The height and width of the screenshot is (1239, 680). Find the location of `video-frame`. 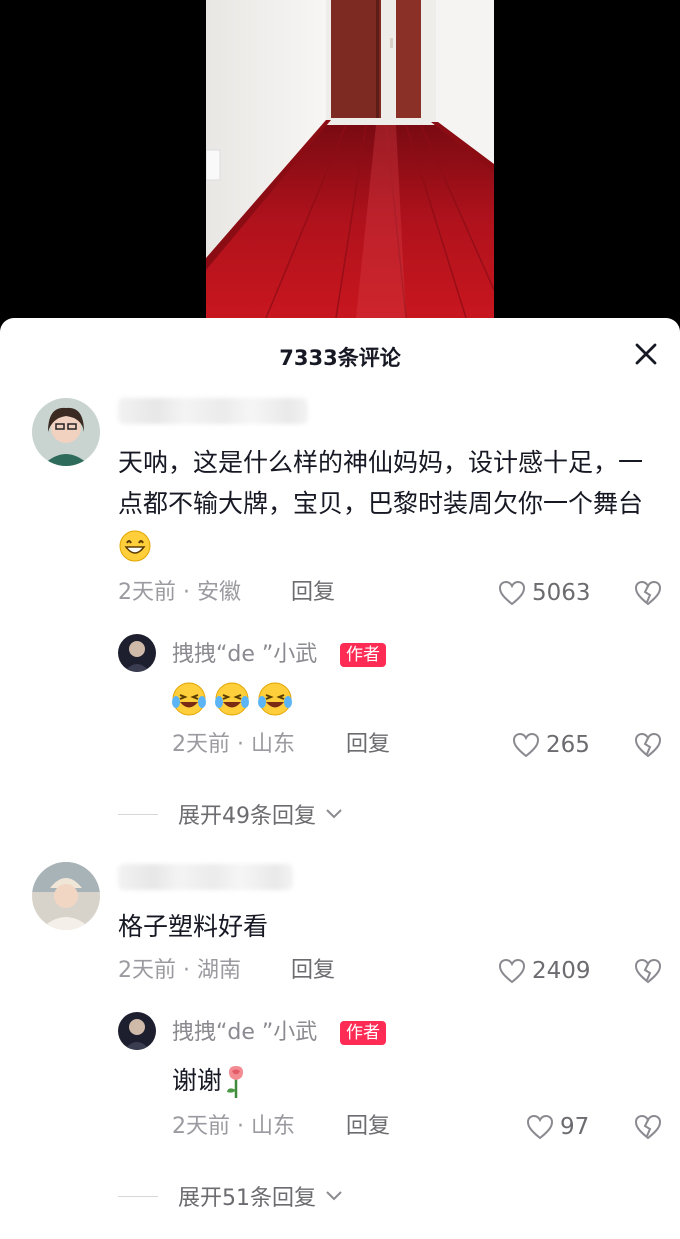

video-frame is located at coordinates (350, 159).